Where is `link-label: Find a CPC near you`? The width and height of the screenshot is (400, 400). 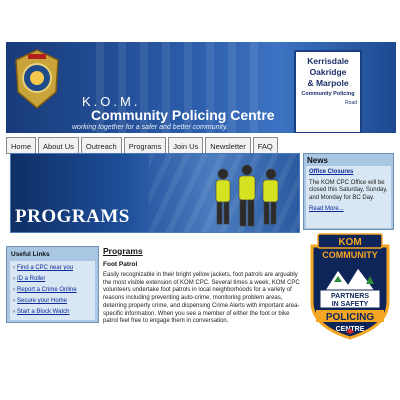
link-label: Find a CPC near you is located at coordinates (45, 268).